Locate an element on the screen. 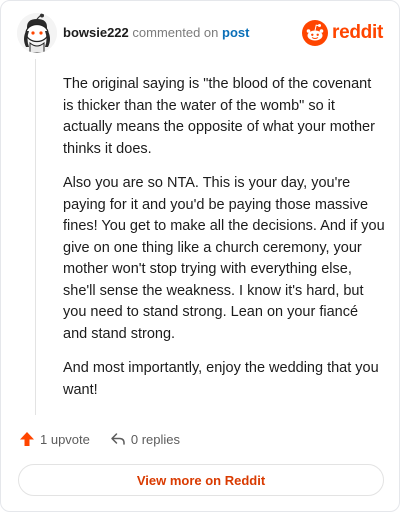 The image size is (400, 512). reply-count: 0 replies is located at coordinates (155, 439).